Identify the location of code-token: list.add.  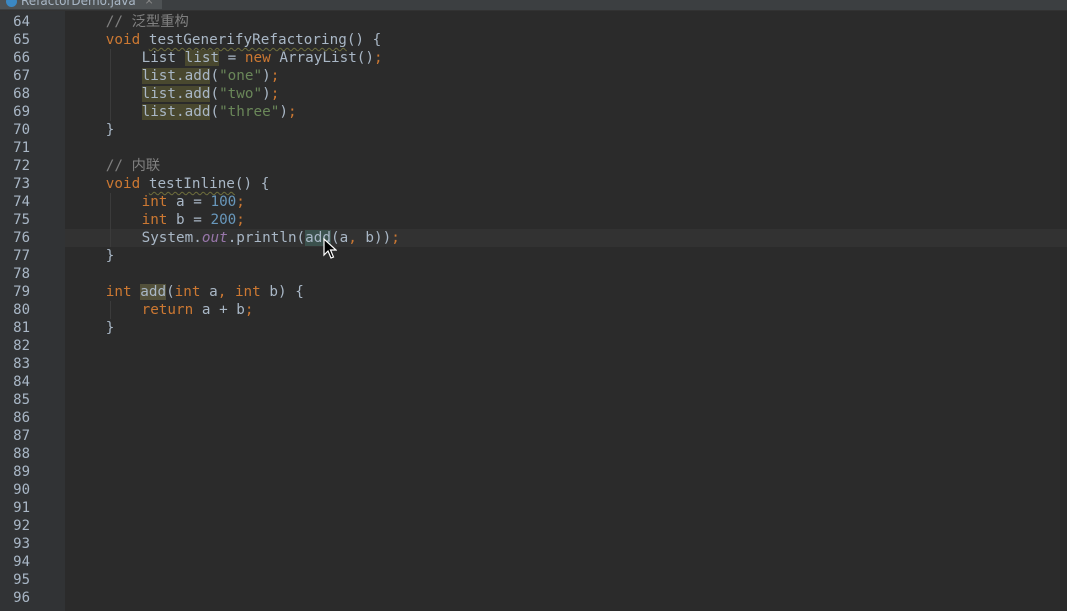
(176, 112).